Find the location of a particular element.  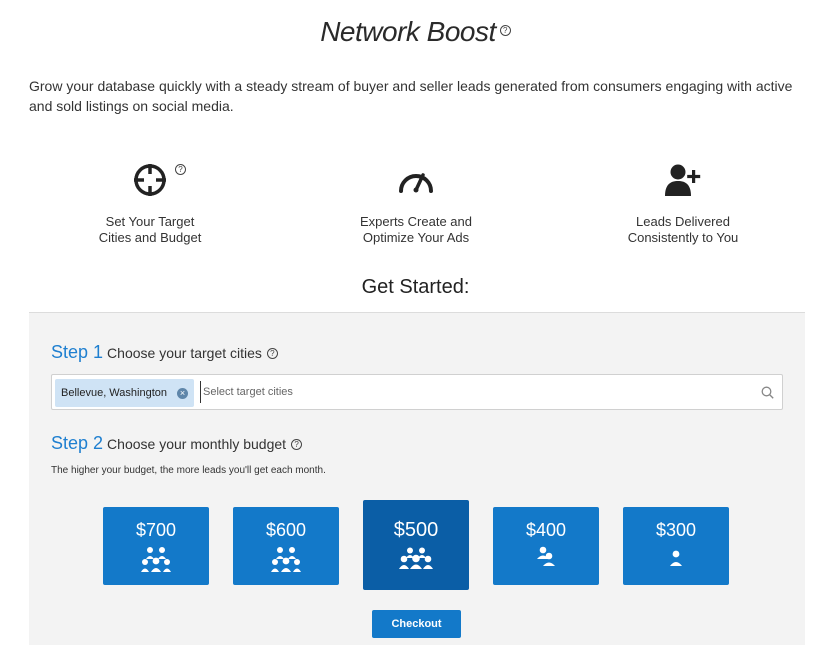

budget-amount: $500 is located at coordinates (416, 530).